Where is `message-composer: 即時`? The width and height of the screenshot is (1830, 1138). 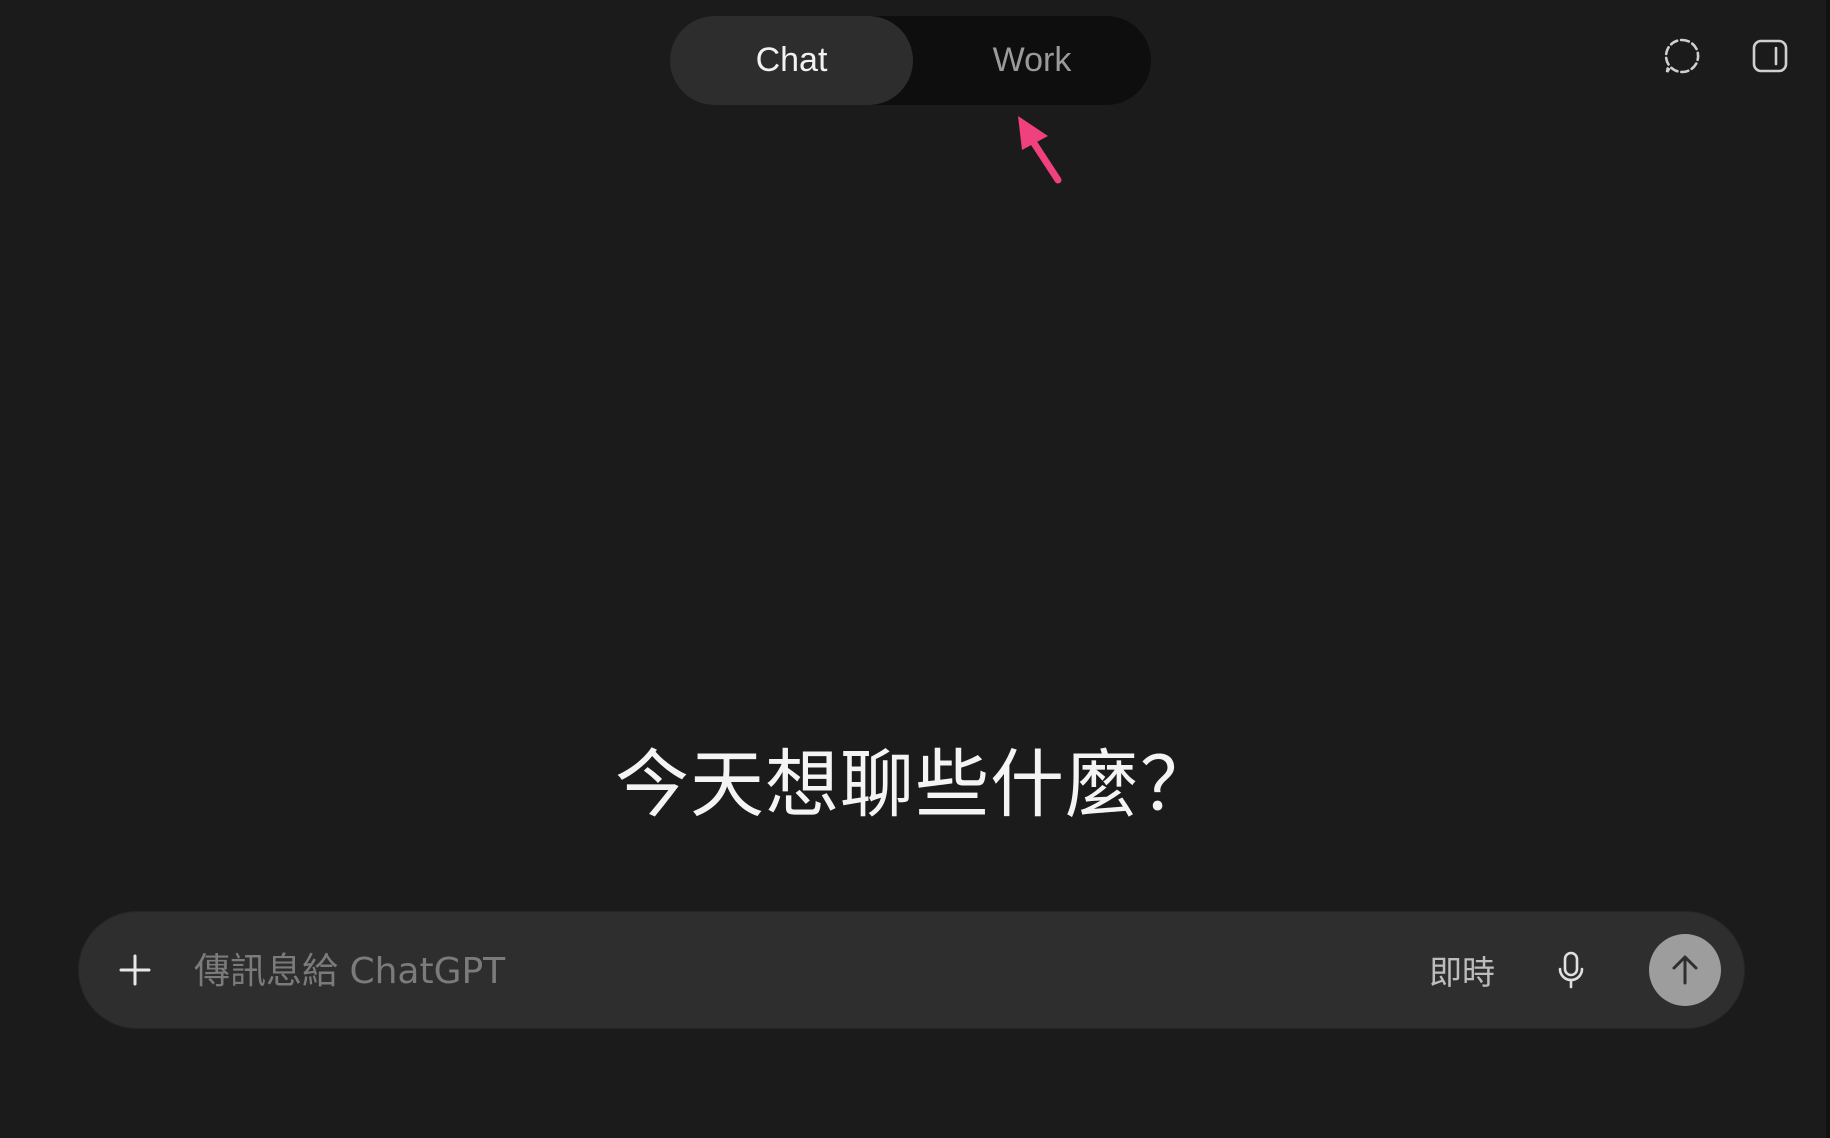 message-composer: 即時 is located at coordinates (911, 970).